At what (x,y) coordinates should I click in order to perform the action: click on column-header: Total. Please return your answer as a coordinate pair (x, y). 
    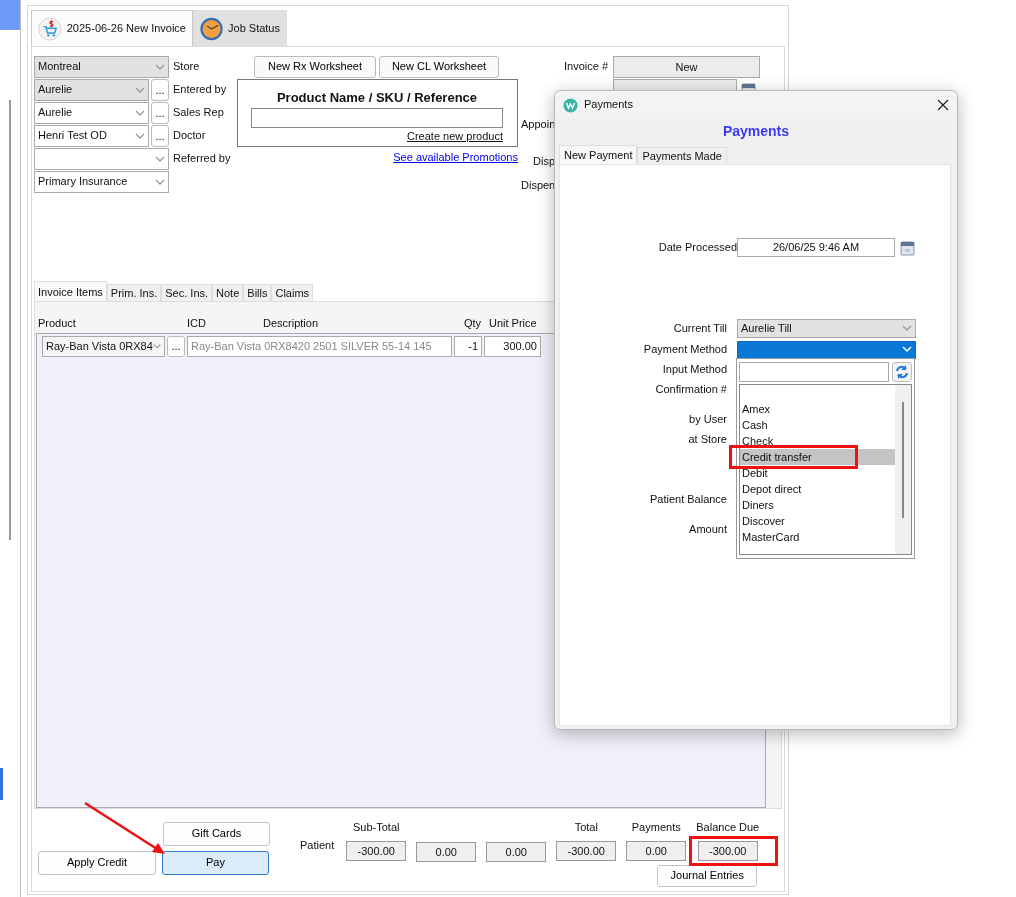
    Looking at the image, I should click on (586, 828).